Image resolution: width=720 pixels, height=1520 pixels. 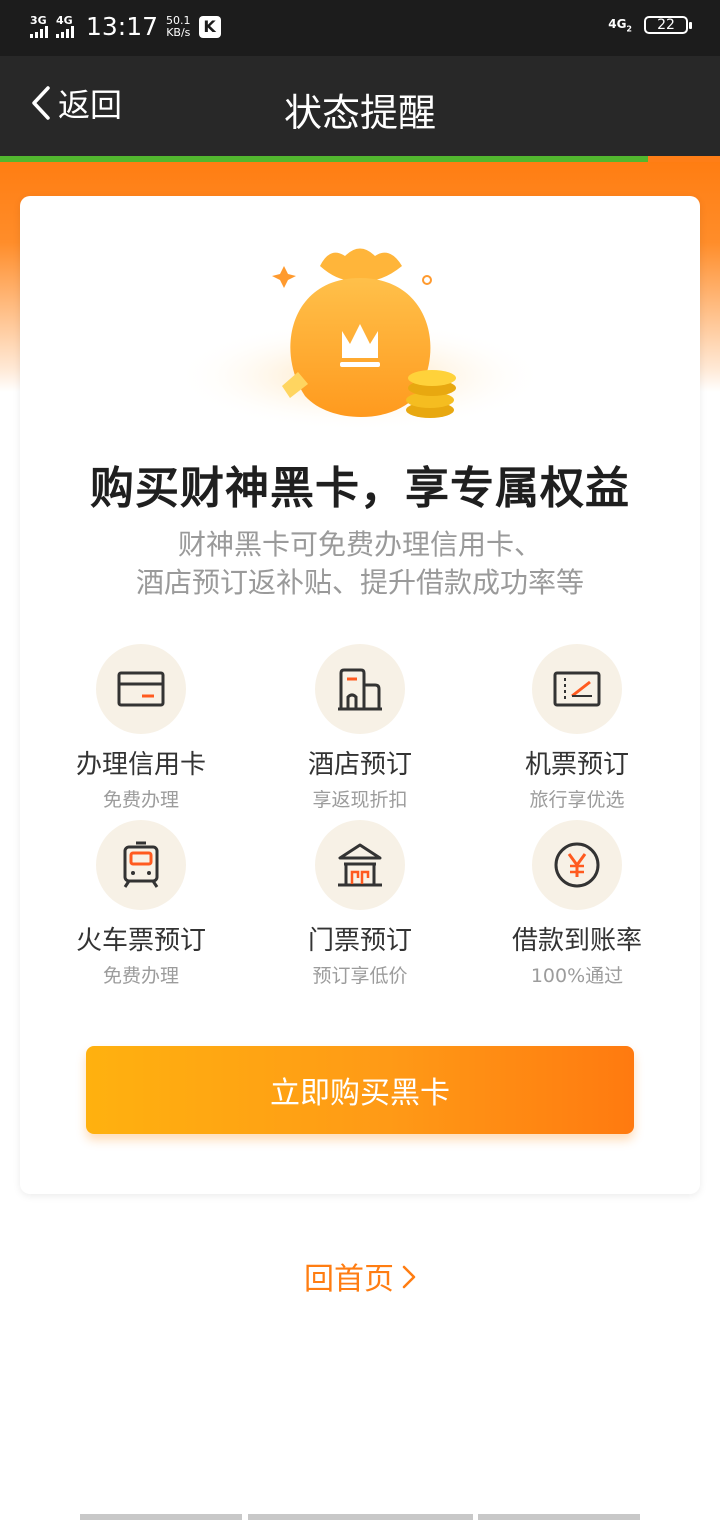 I want to click on train-icon, so click(x=141, y=864).